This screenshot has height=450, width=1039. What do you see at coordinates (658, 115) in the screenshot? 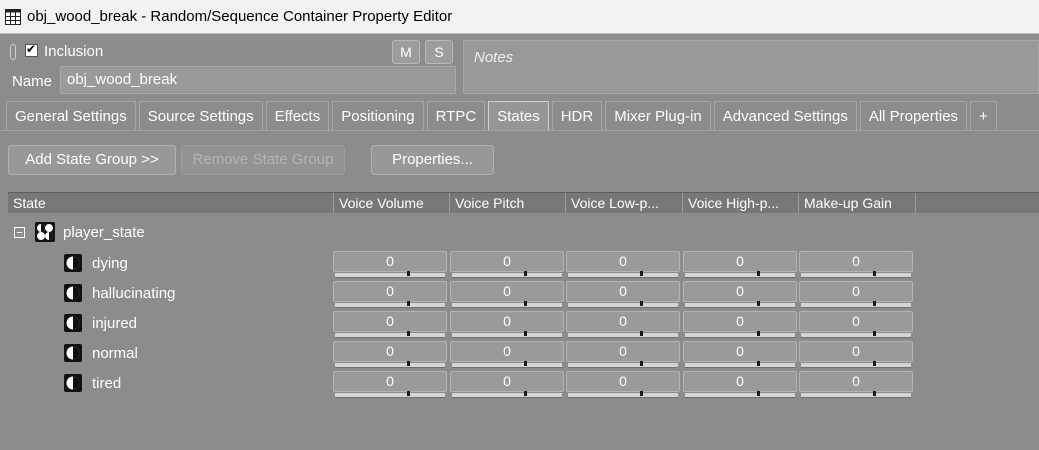
I see `tab-mixer-plug-in: Mixer Plug-in` at bounding box center [658, 115].